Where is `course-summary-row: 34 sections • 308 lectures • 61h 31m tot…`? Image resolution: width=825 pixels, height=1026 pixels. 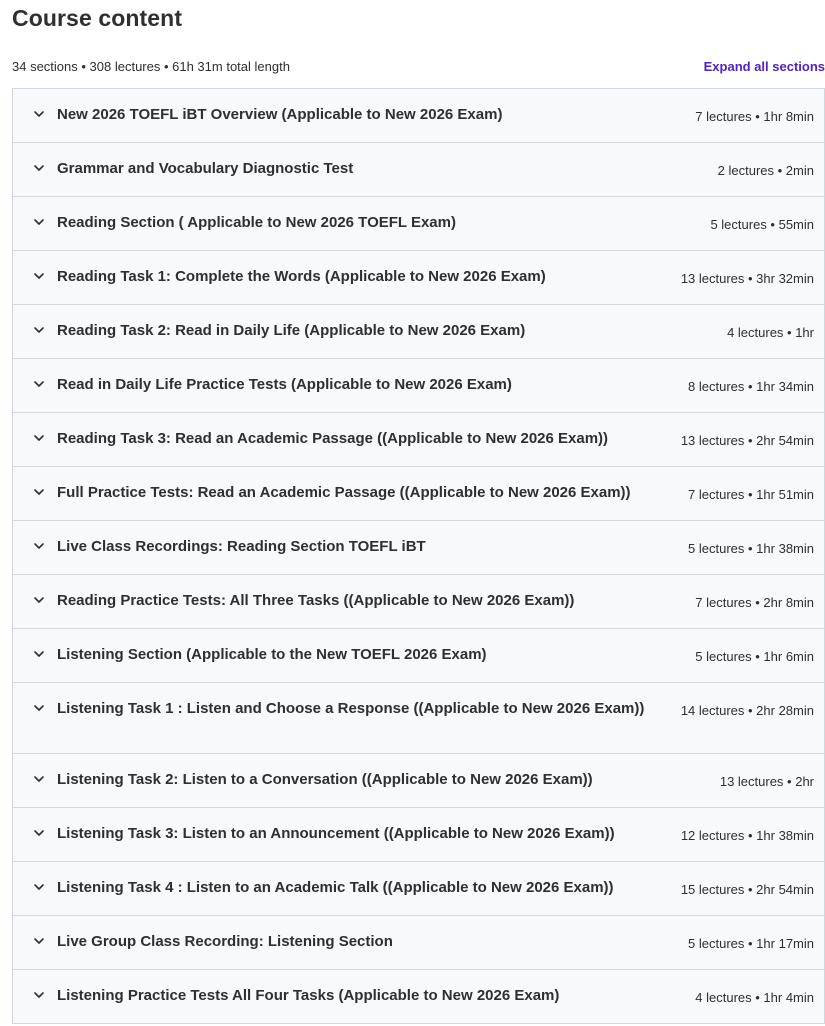
course-summary-row: 34 sections • 308 lectures • 61h 31m tot… is located at coordinates (418, 68).